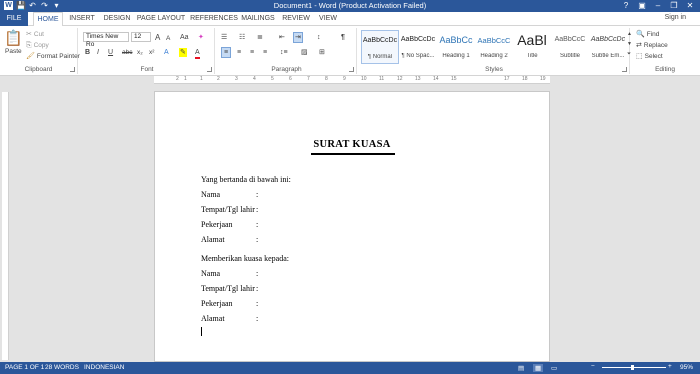 Image resolution: width=700 pixels, height=374 pixels. I want to click on help-icon: ?, so click(626, 6).